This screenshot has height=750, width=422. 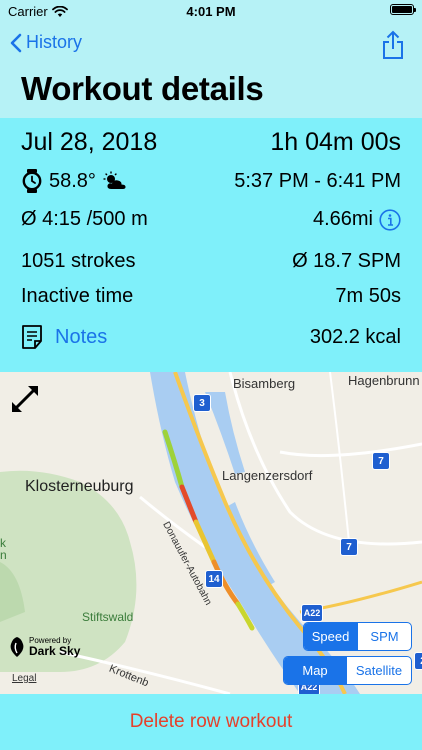 I want to click on dark-sky-label: Dark Sky, so click(x=55, y=651).